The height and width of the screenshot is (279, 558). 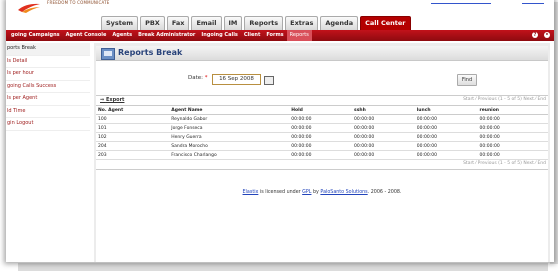 I want to click on table-cell: Henry Guerra, so click(x=229, y=137).